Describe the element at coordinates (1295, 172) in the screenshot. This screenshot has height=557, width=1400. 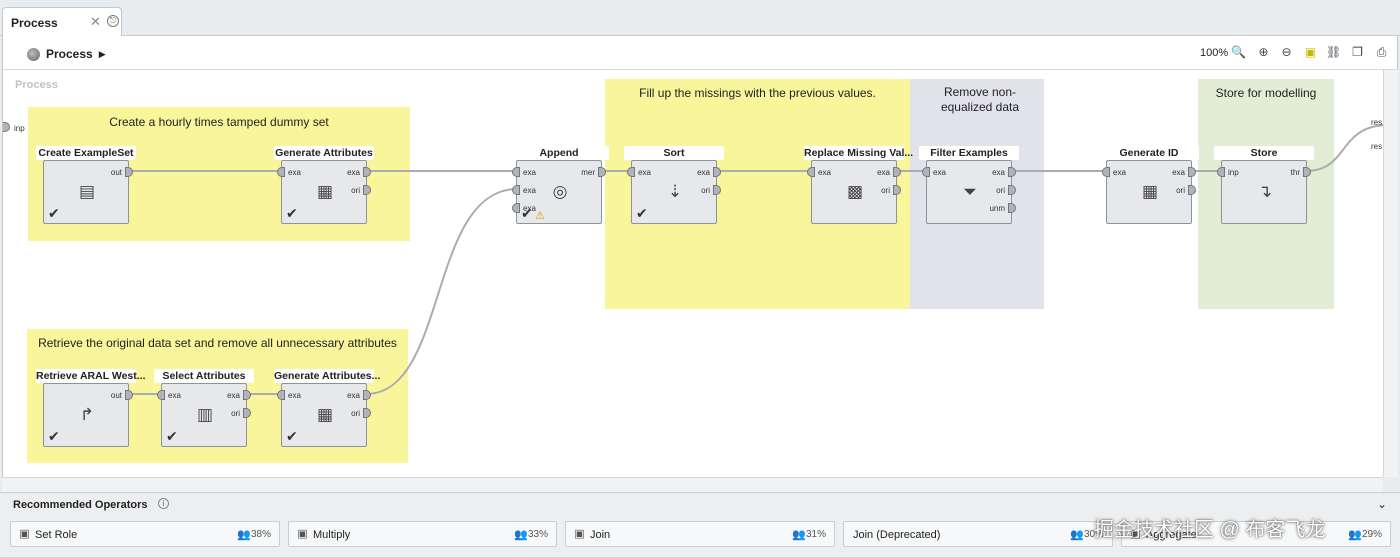
I see `port-label: thr` at that location.